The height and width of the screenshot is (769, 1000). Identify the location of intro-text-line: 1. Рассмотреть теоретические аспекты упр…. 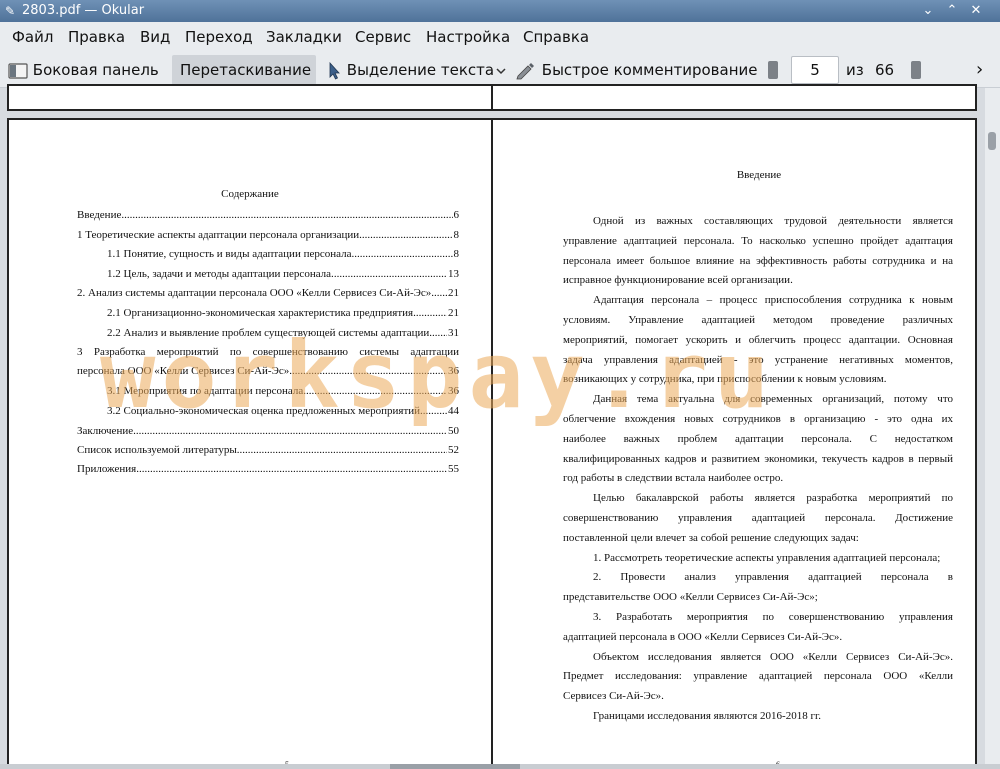
(767, 557).